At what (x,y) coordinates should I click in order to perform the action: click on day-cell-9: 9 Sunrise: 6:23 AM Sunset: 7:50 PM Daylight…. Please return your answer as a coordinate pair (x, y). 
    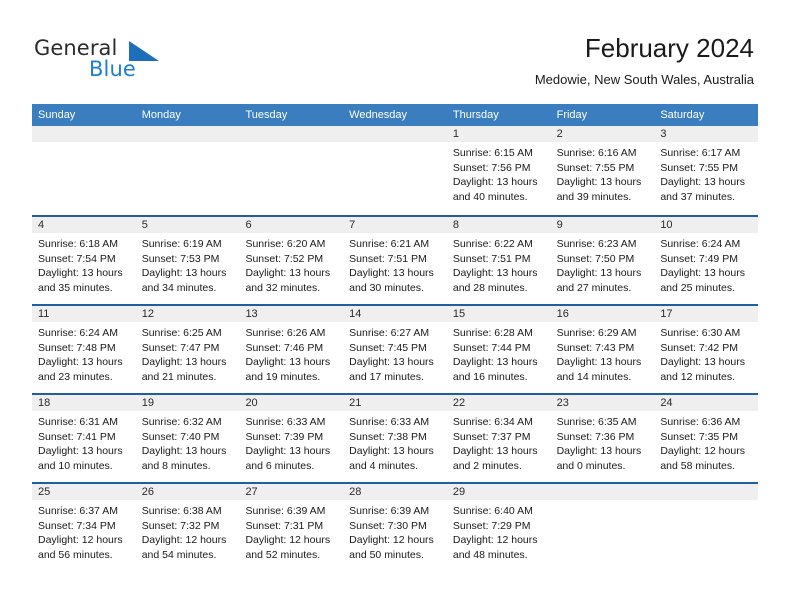
    Looking at the image, I should click on (602, 260).